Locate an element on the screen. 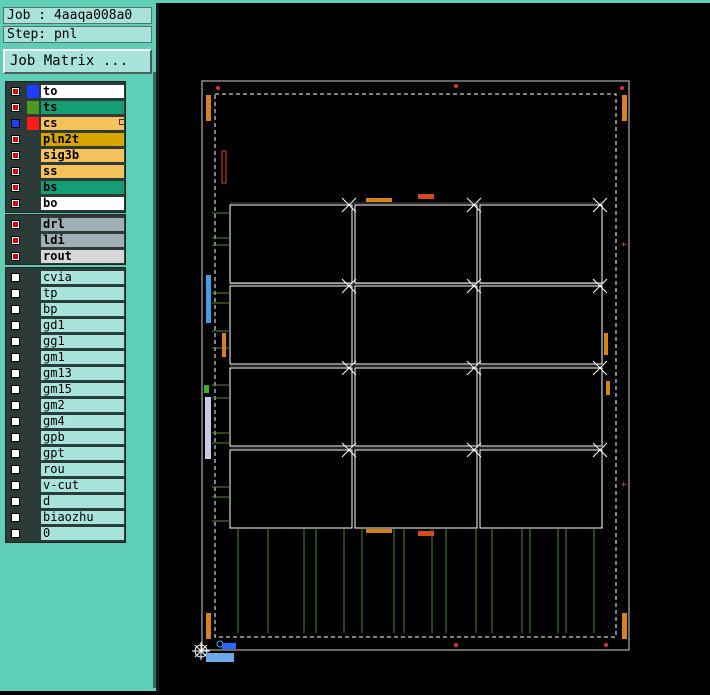 The height and width of the screenshot is (695, 710). layer-name: gm2 is located at coordinates (82, 405).